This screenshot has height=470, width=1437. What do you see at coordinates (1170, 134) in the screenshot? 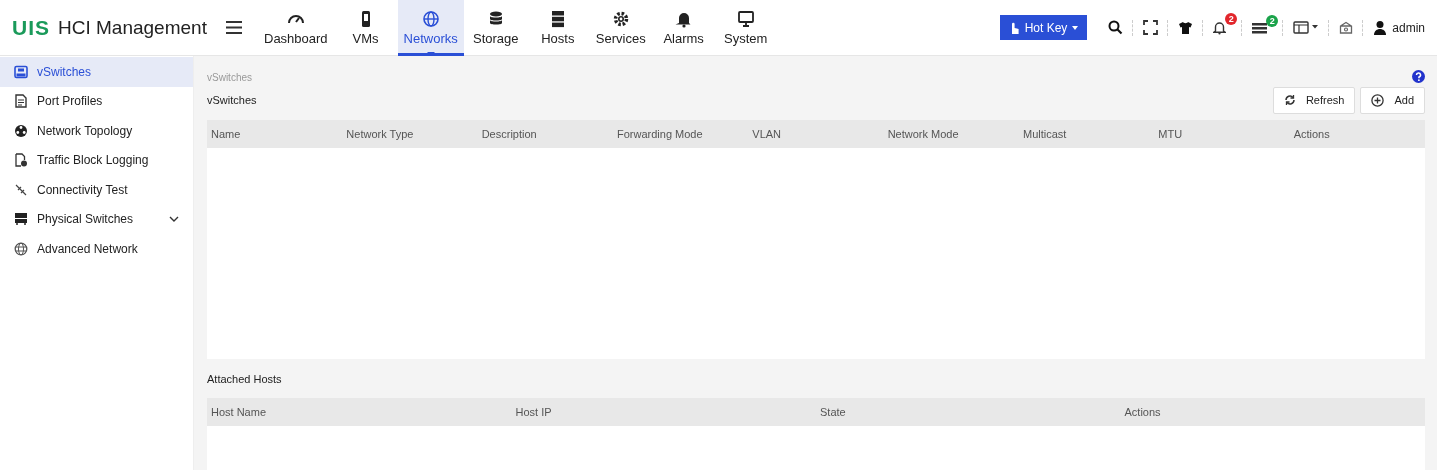
I see `column-header: MTU` at bounding box center [1170, 134].